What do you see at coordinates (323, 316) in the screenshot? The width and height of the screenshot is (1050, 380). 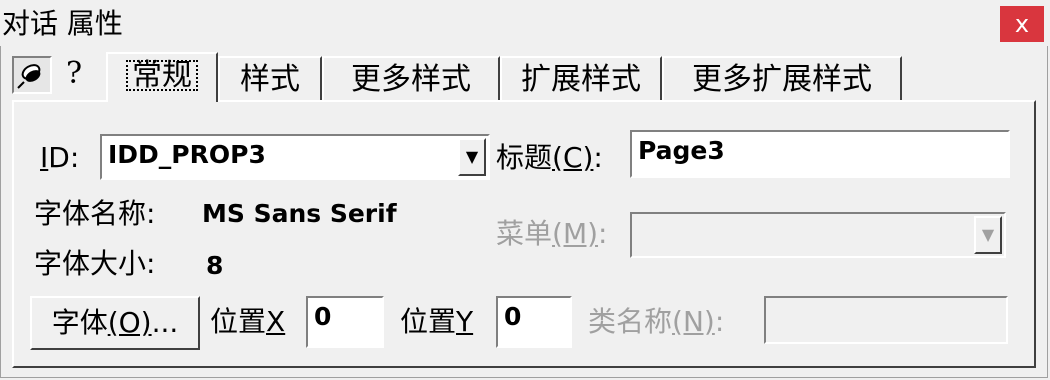 I see `position-x-value: 0` at bounding box center [323, 316].